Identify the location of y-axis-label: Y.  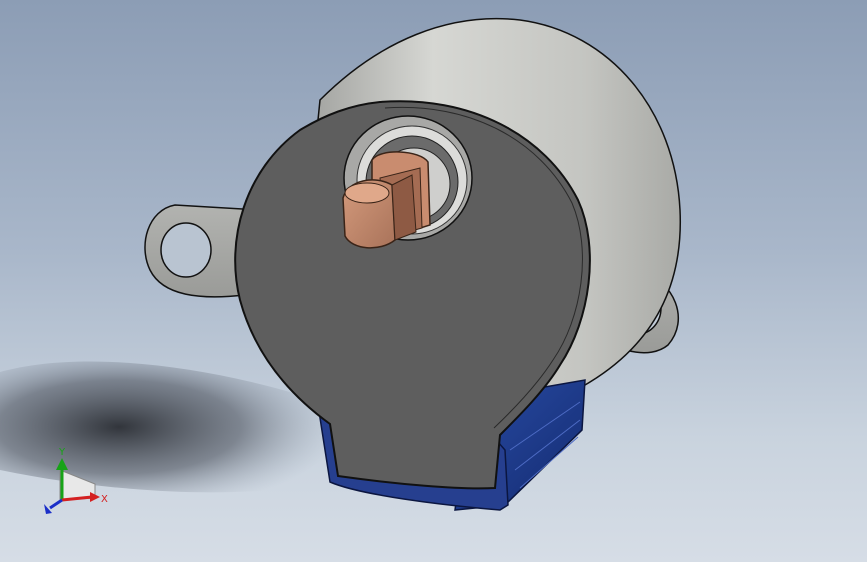
(62, 452).